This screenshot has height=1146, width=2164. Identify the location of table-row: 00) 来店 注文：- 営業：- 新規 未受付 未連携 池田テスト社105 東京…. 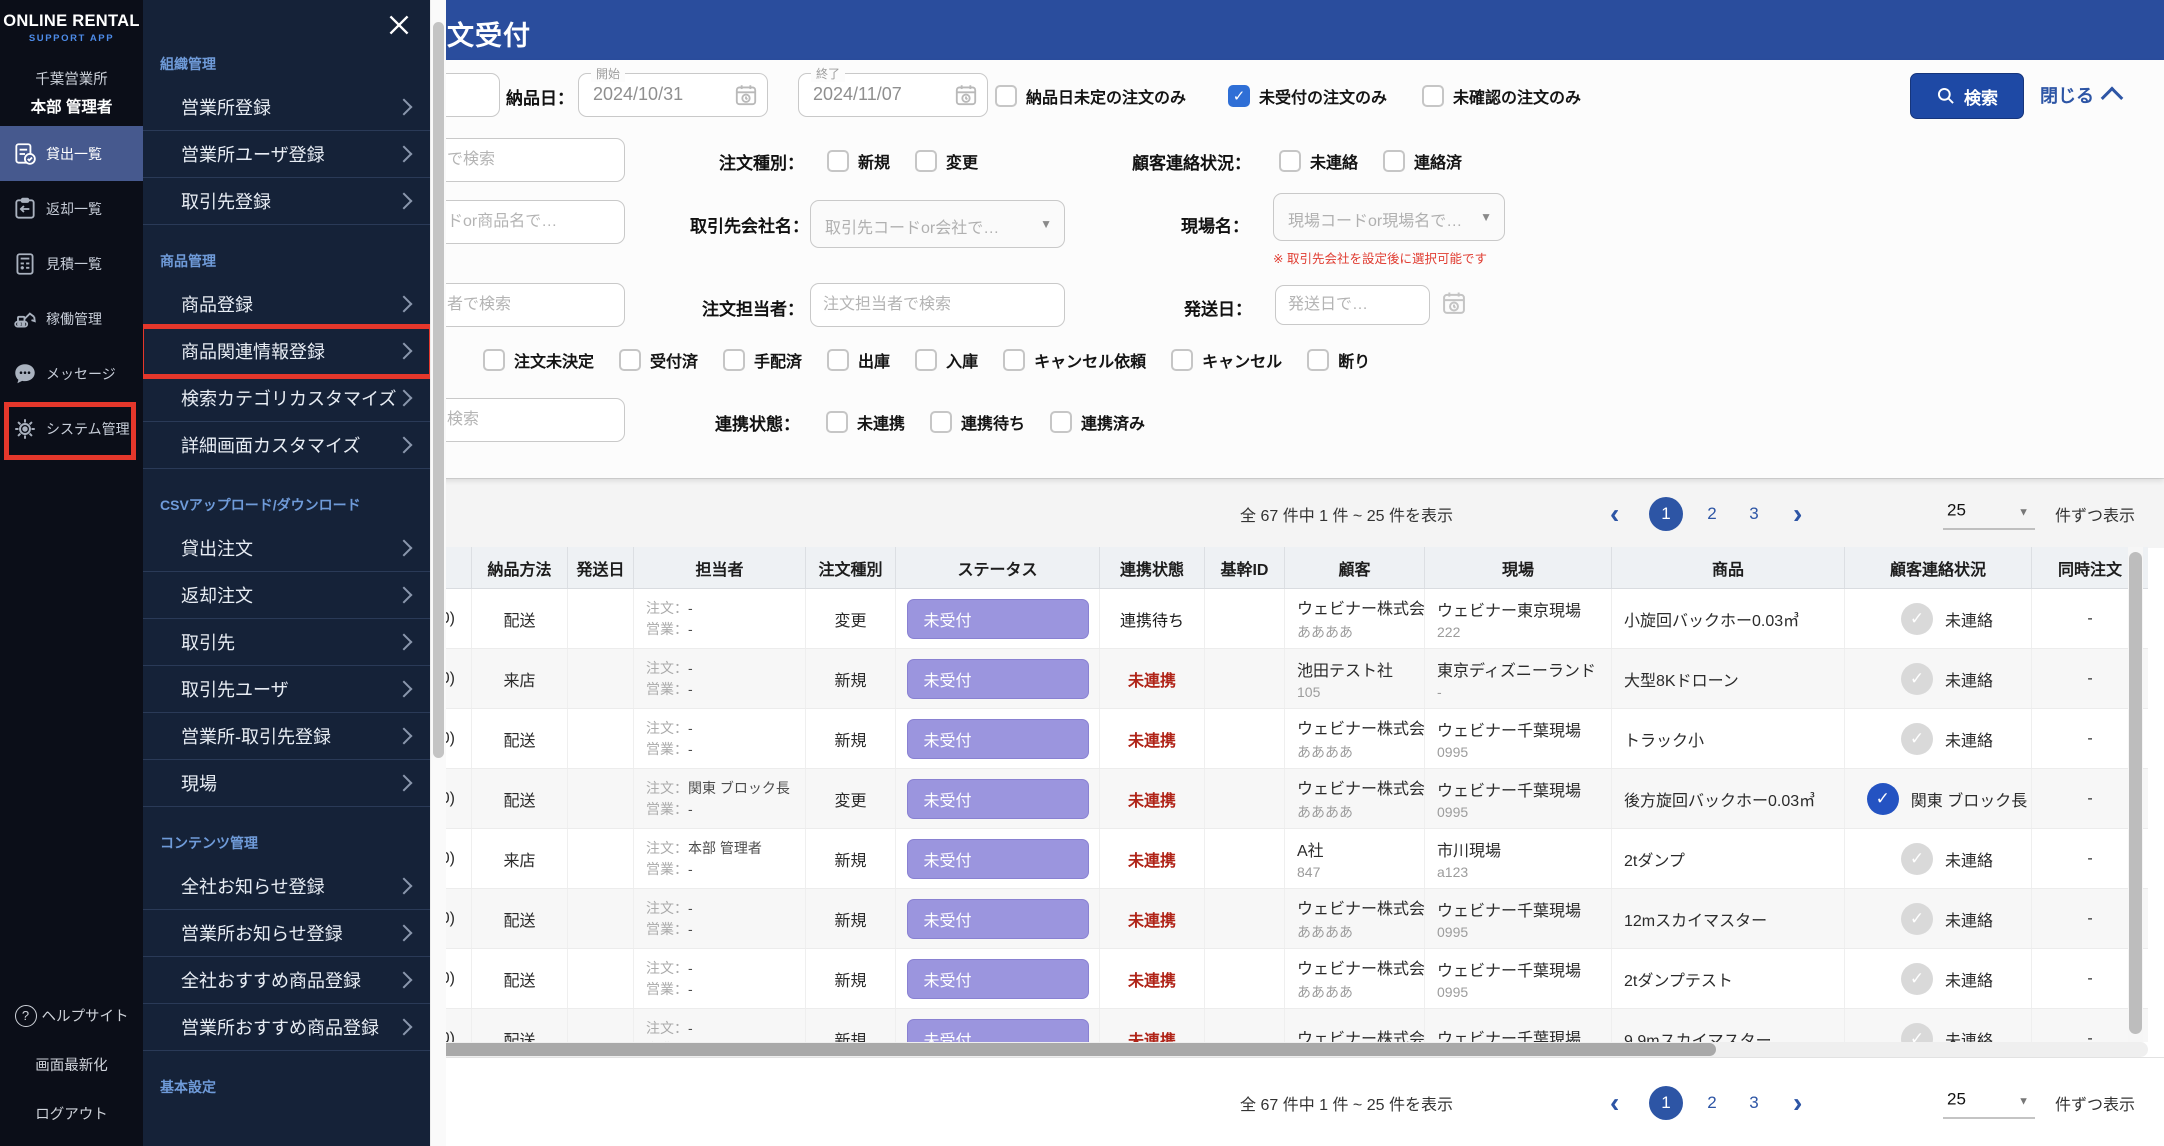
(1264, 679).